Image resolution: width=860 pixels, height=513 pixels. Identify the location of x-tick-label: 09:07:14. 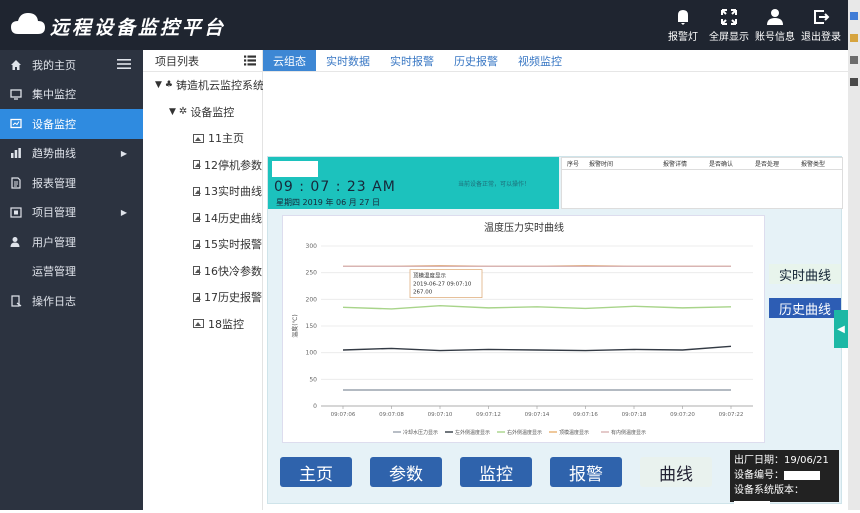
(537, 415).